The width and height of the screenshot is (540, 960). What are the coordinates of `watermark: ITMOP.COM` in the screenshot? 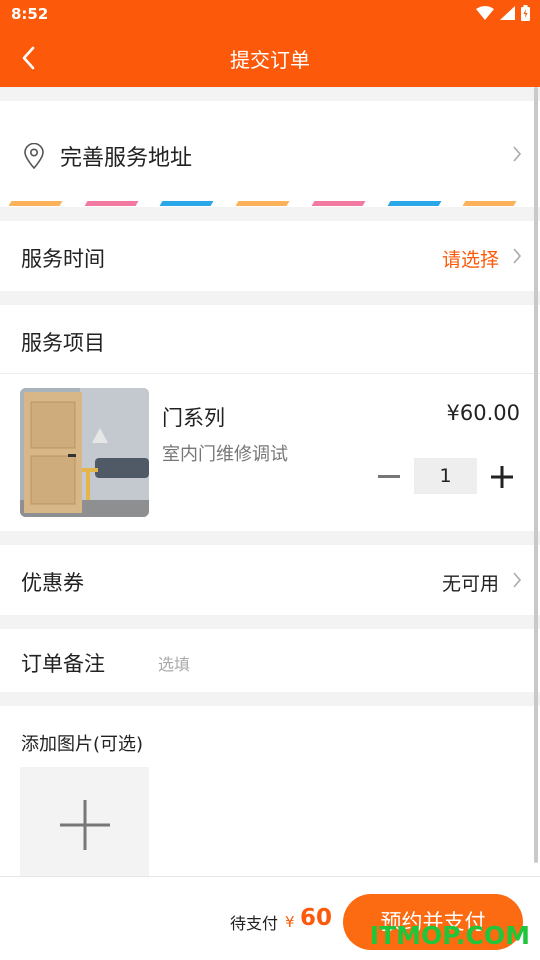 It's located at (449, 935).